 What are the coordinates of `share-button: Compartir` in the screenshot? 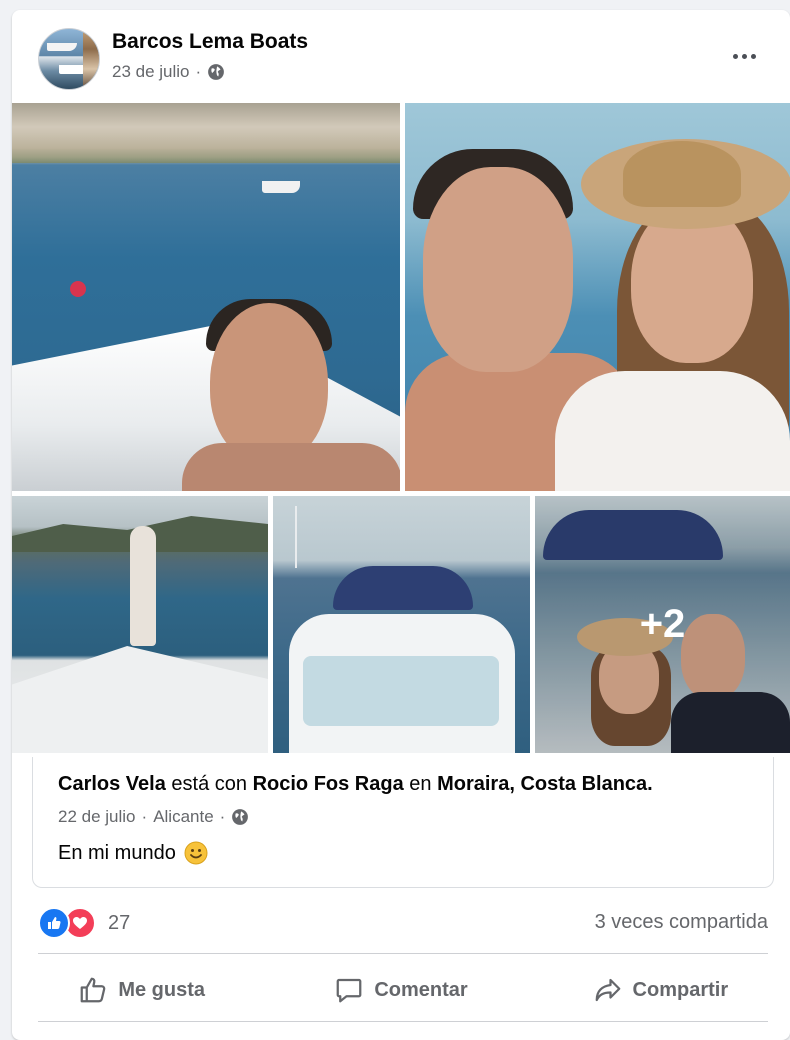 It's located at (660, 990).